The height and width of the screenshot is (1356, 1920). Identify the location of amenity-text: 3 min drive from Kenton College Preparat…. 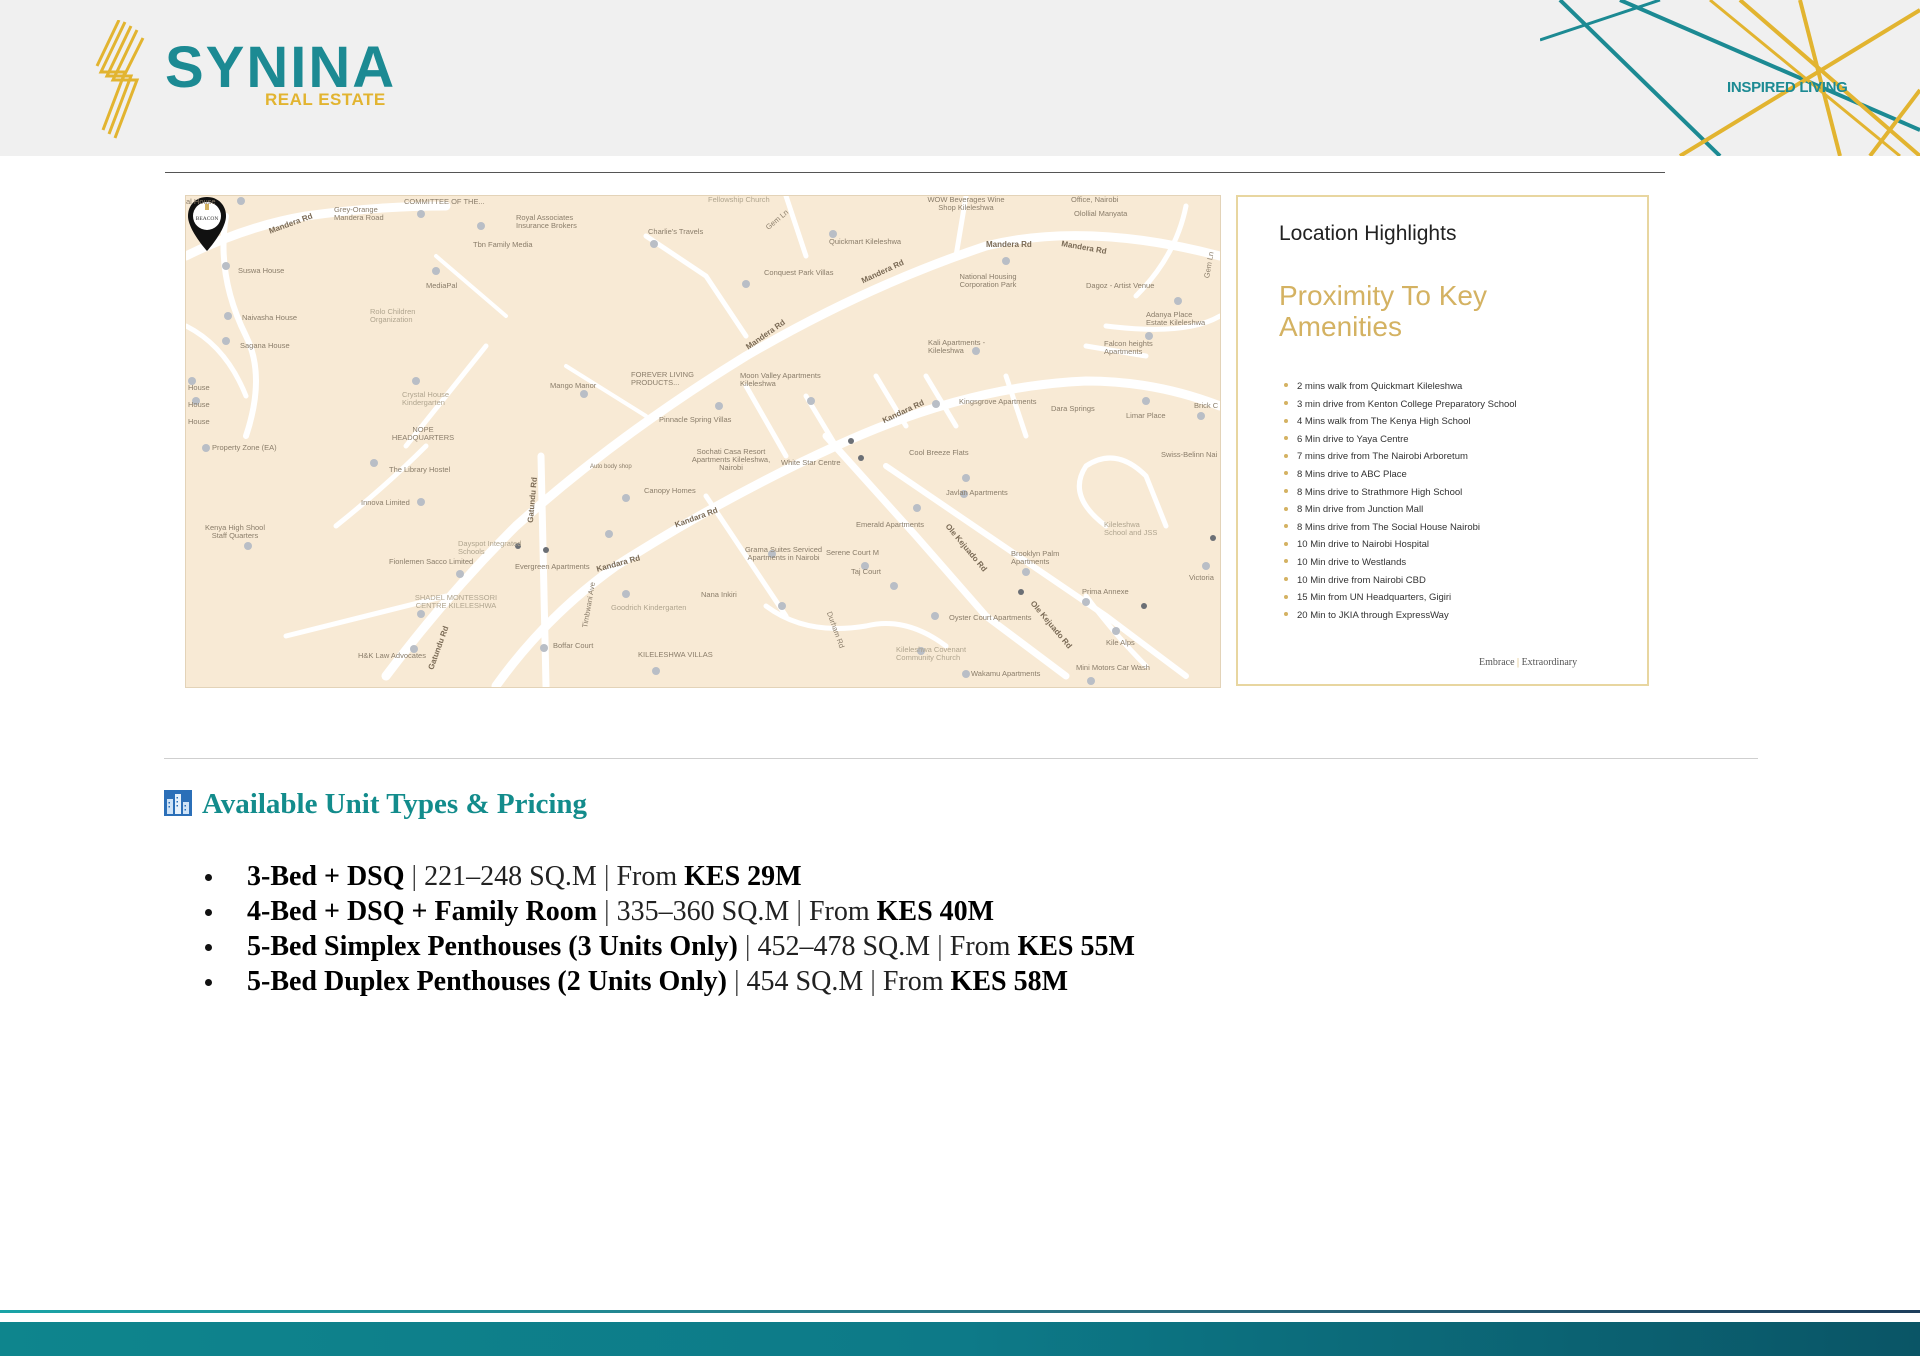
(1407, 404).